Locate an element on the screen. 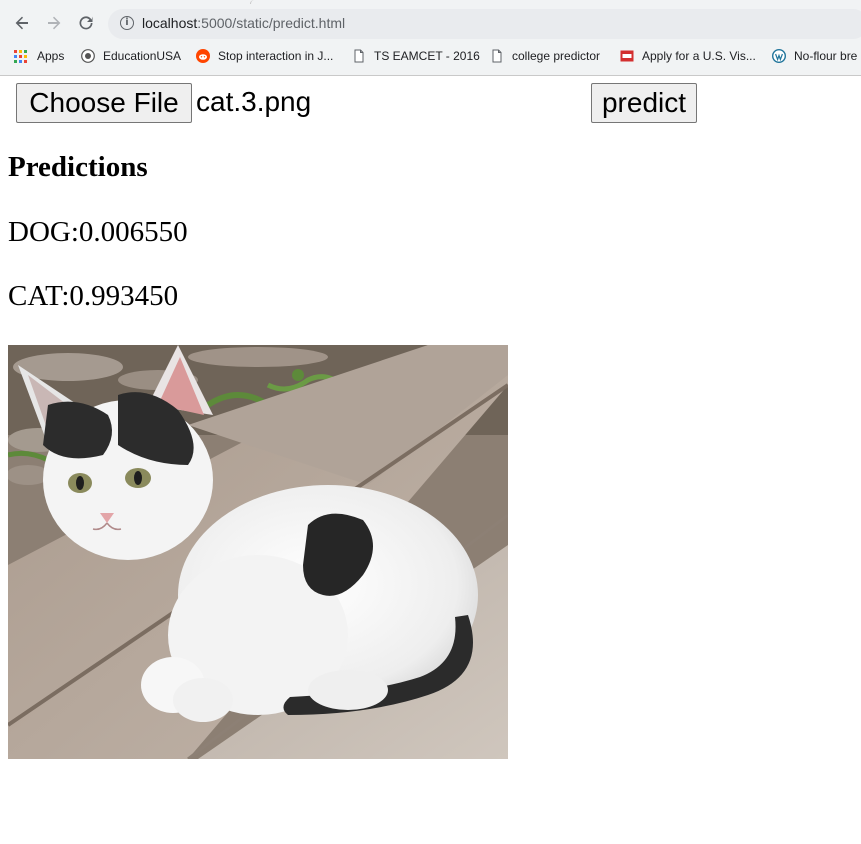 Image resolution: width=861 pixels, height=844 pixels. selected-file-name: cat.3.png is located at coordinates (254, 101).